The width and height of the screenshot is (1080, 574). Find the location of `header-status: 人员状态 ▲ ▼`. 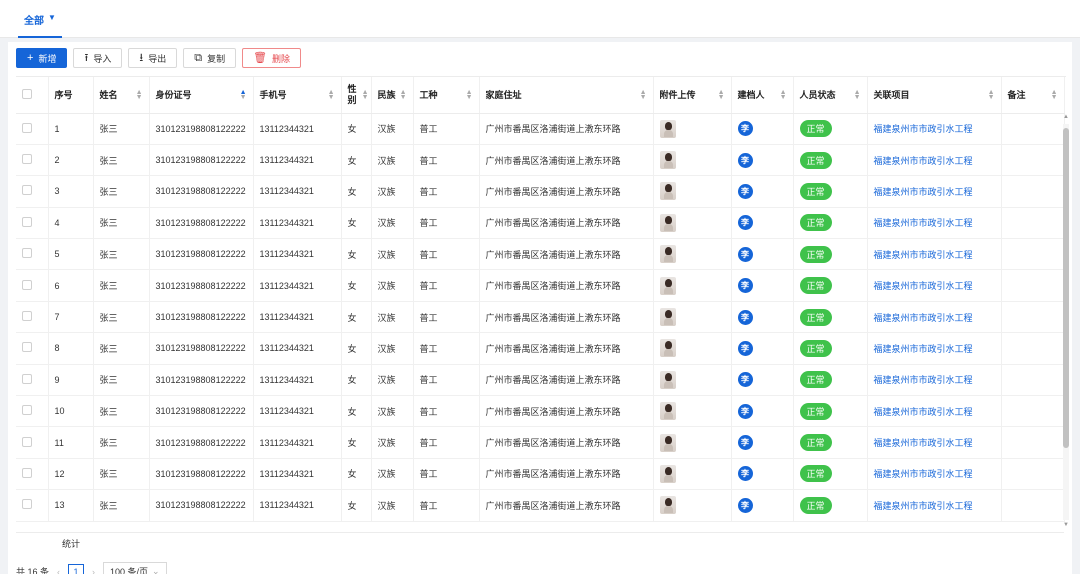

header-status: 人员状态 ▲ ▼ is located at coordinates (830, 95).